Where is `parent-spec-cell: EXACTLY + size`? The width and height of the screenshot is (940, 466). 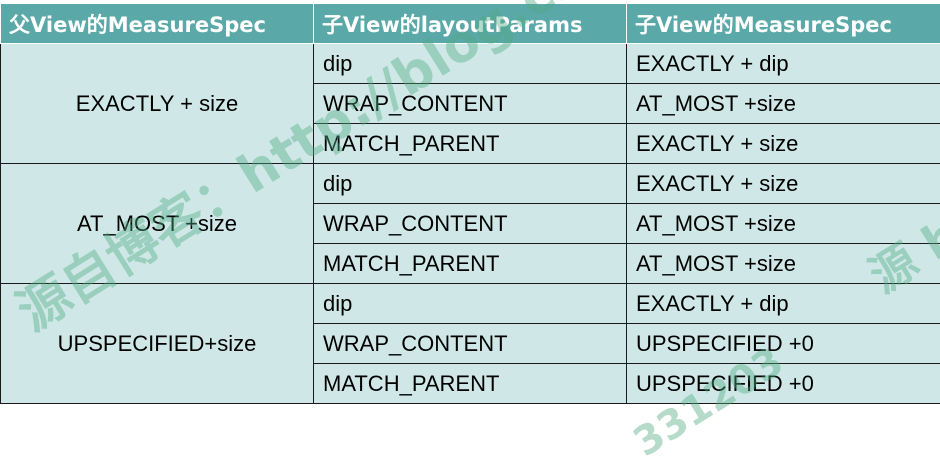
parent-spec-cell: EXACTLY + size is located at coordinates (157, 104).